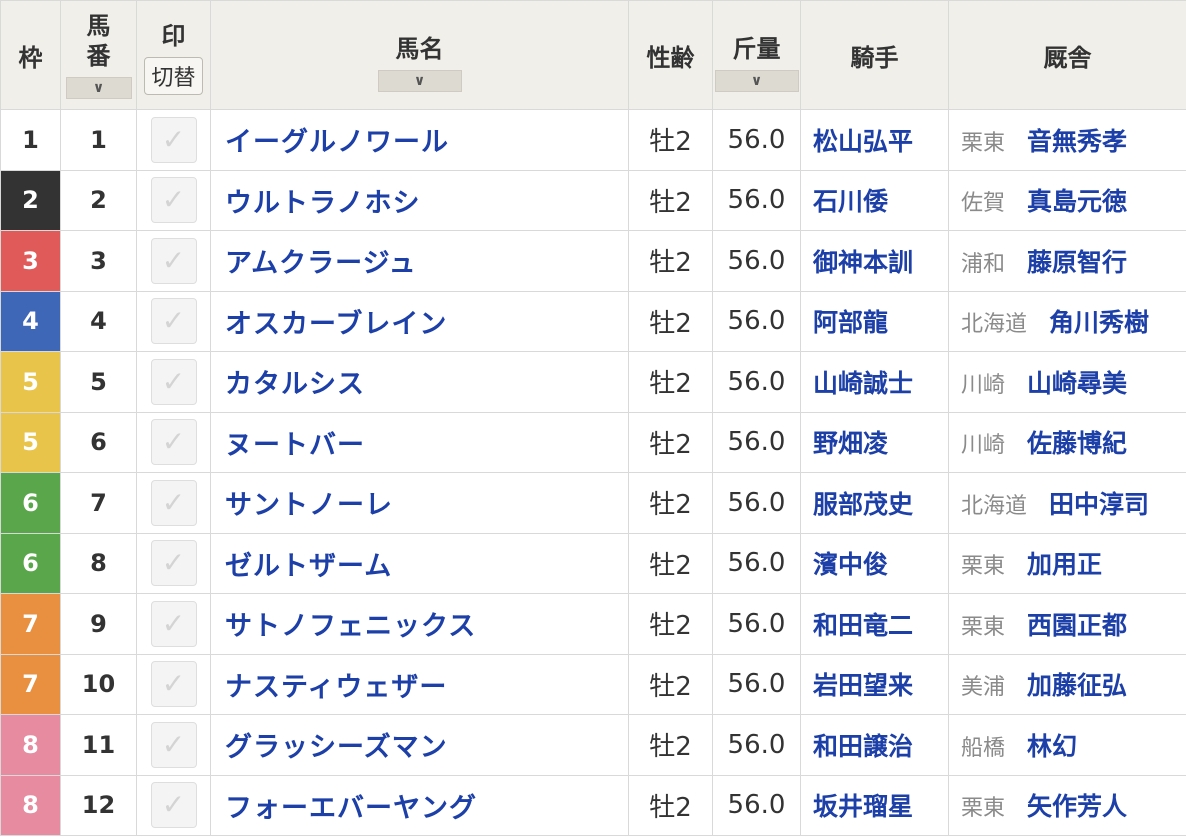 Image resolution: width=1186 pixels, height=838 pixels. Describe the element at coordinates (1077, 625) in the screenshot. I see `trainer-link: 西園正都` at that location.